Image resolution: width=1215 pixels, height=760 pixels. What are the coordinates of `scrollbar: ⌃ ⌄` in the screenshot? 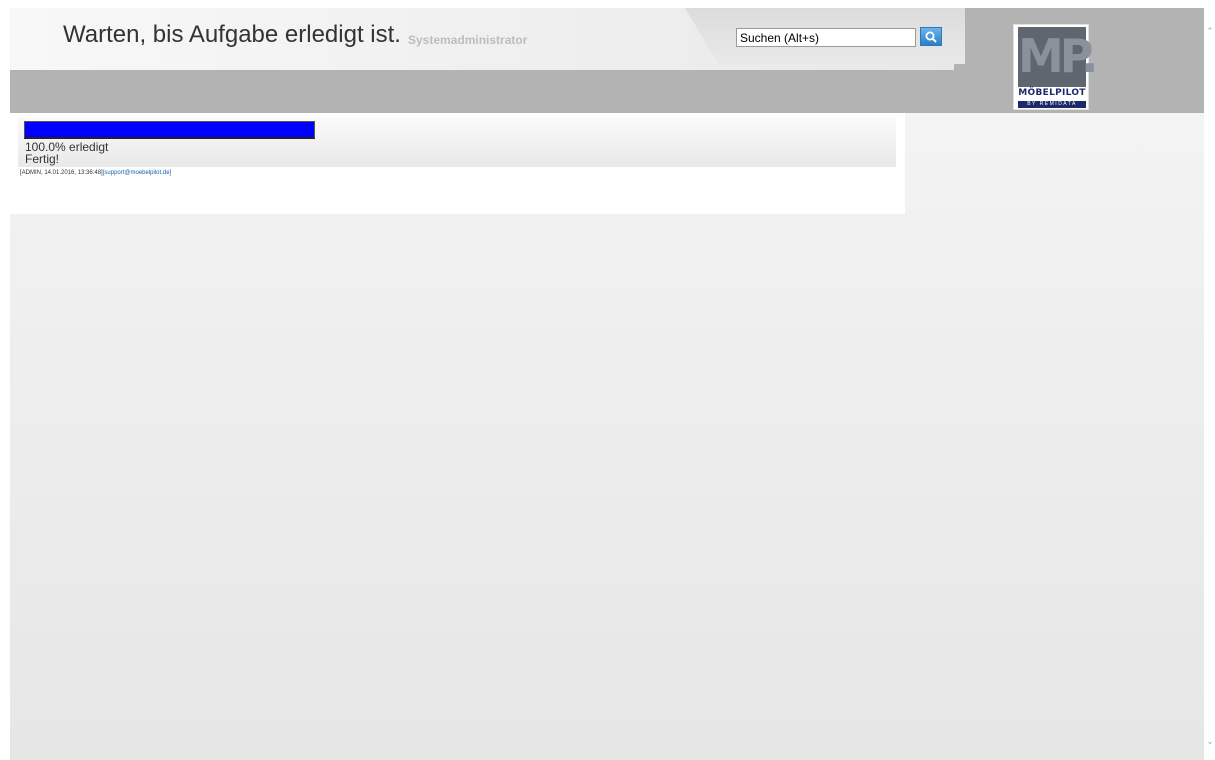 It's located at (1209, 384).